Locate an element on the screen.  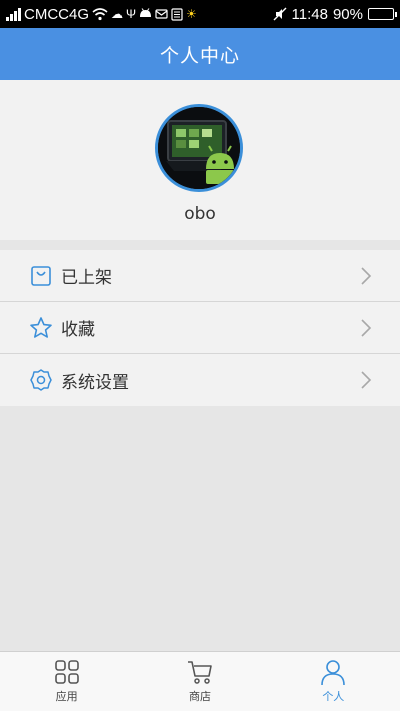
menu-item-listed: 已上架 is located at coordinates (200, 276).